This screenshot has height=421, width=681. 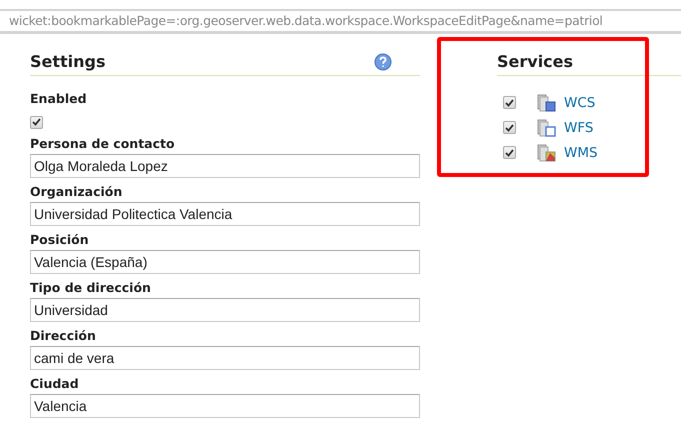 I want to click on input-field: Universidad Politectica Valencia, so click(x=225, y=214).